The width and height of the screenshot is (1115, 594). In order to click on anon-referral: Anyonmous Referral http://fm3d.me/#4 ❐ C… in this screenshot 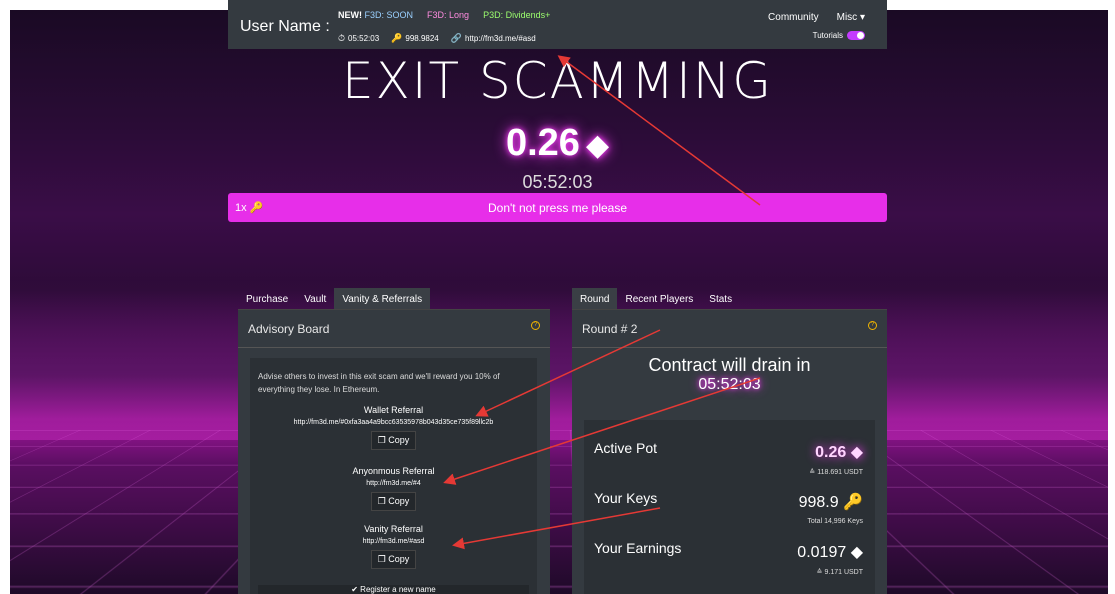, I will do `click(393, 488)`.